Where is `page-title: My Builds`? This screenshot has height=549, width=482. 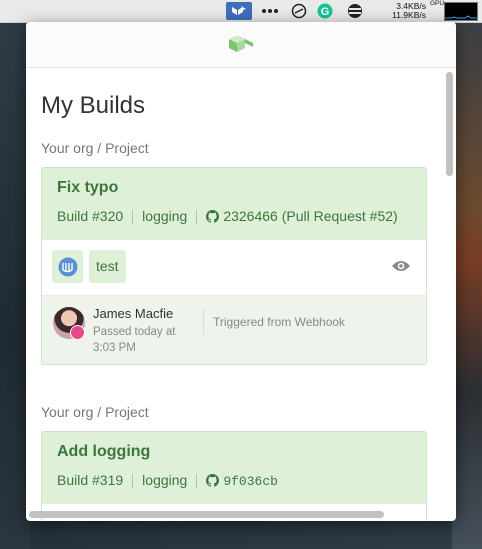 page-title: My Builds is located at coordinates (93, 105).